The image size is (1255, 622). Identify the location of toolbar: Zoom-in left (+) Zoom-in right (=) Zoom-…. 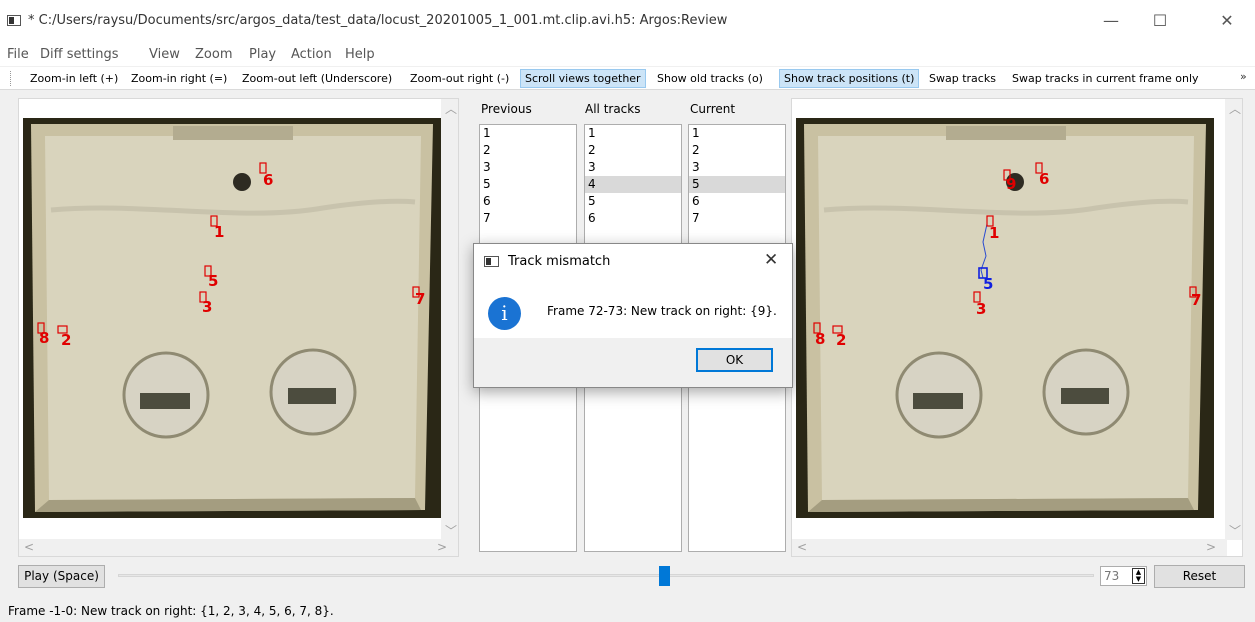
(627, 78).